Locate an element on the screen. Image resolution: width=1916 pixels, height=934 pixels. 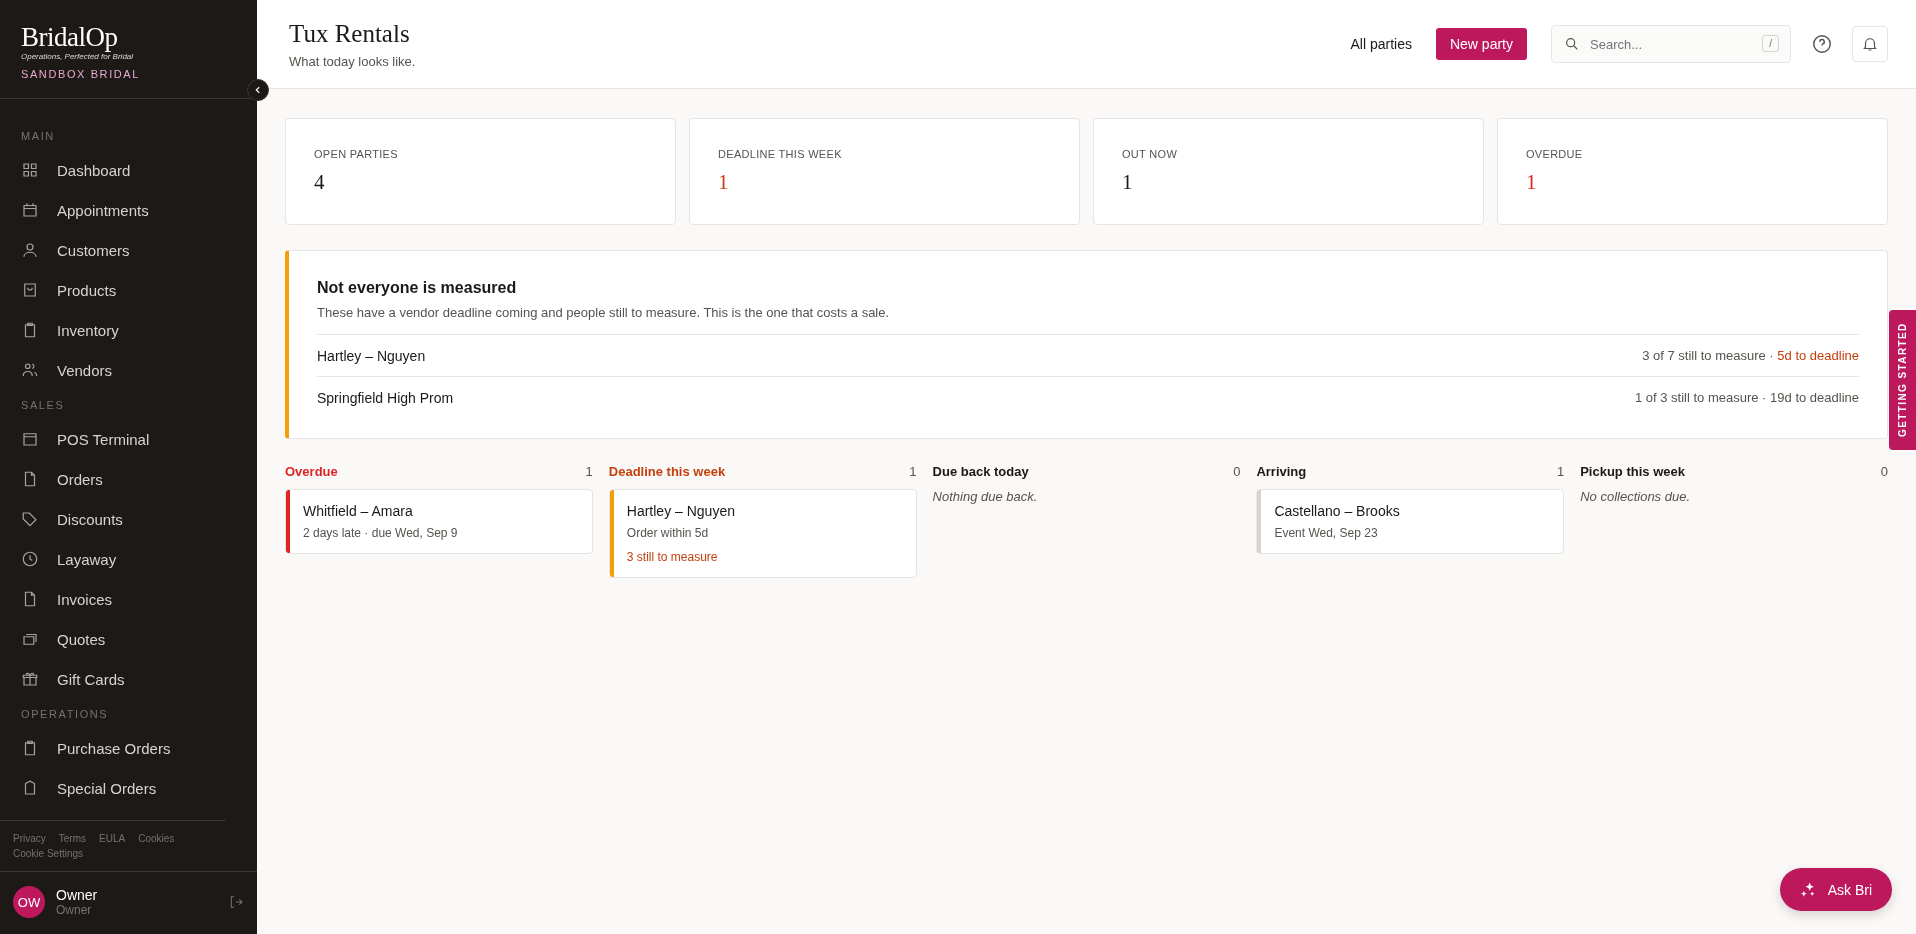
search-icon is located at coordinates (1572, 44).